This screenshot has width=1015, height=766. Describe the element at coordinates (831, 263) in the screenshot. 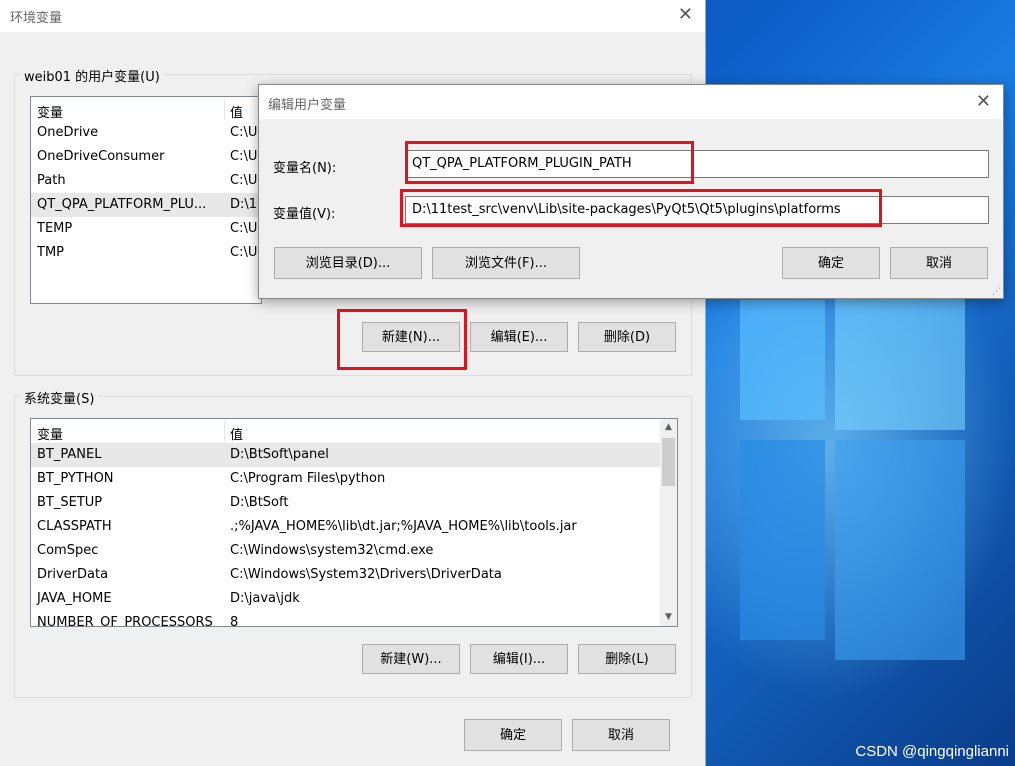

I see `edit-ok-button: 确定` at that location.